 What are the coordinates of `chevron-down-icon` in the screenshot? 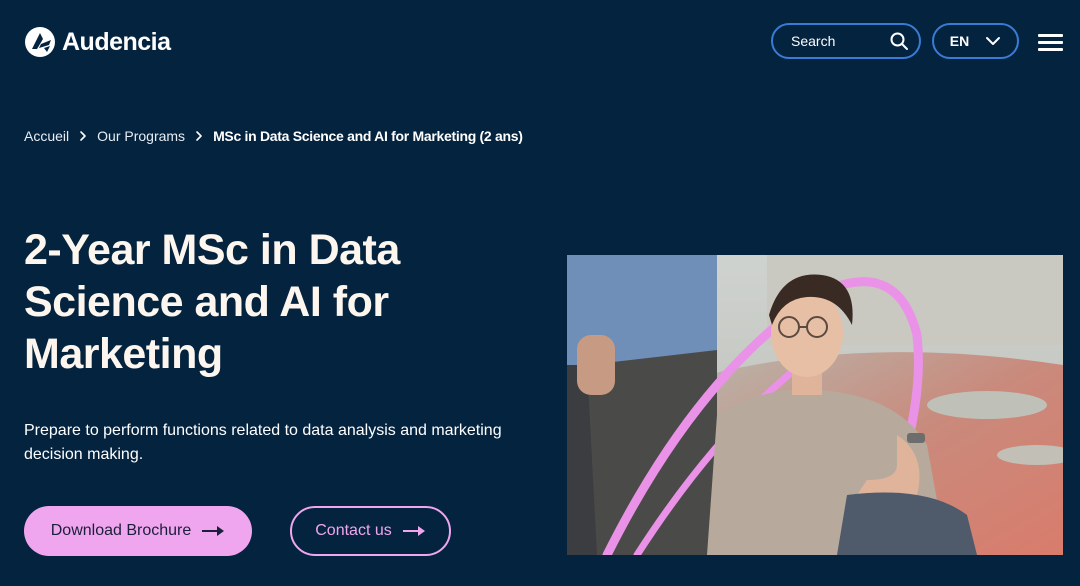 It's located at (993, 41).